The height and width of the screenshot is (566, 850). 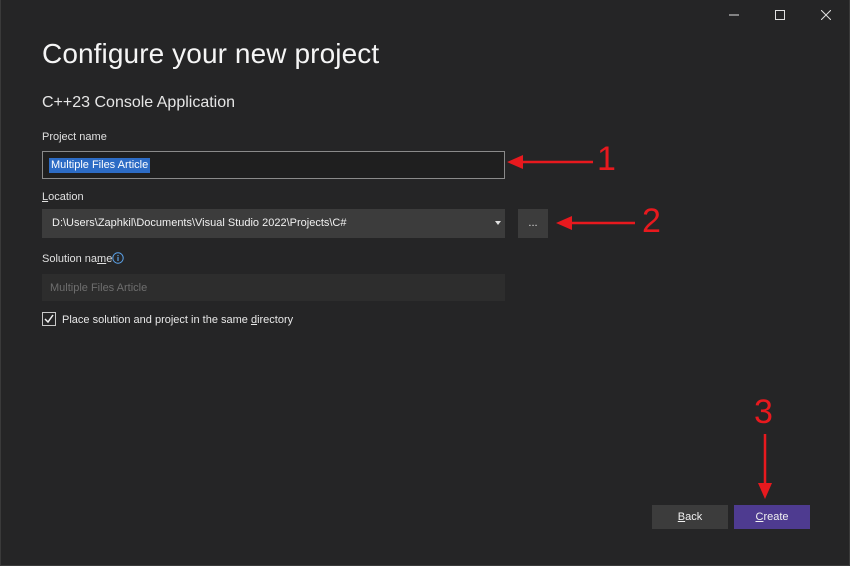 What do you see at coordinates (606, 159) in the screenshot?
I see `annotation-number-1: 1` at bounding box center [606, 159].